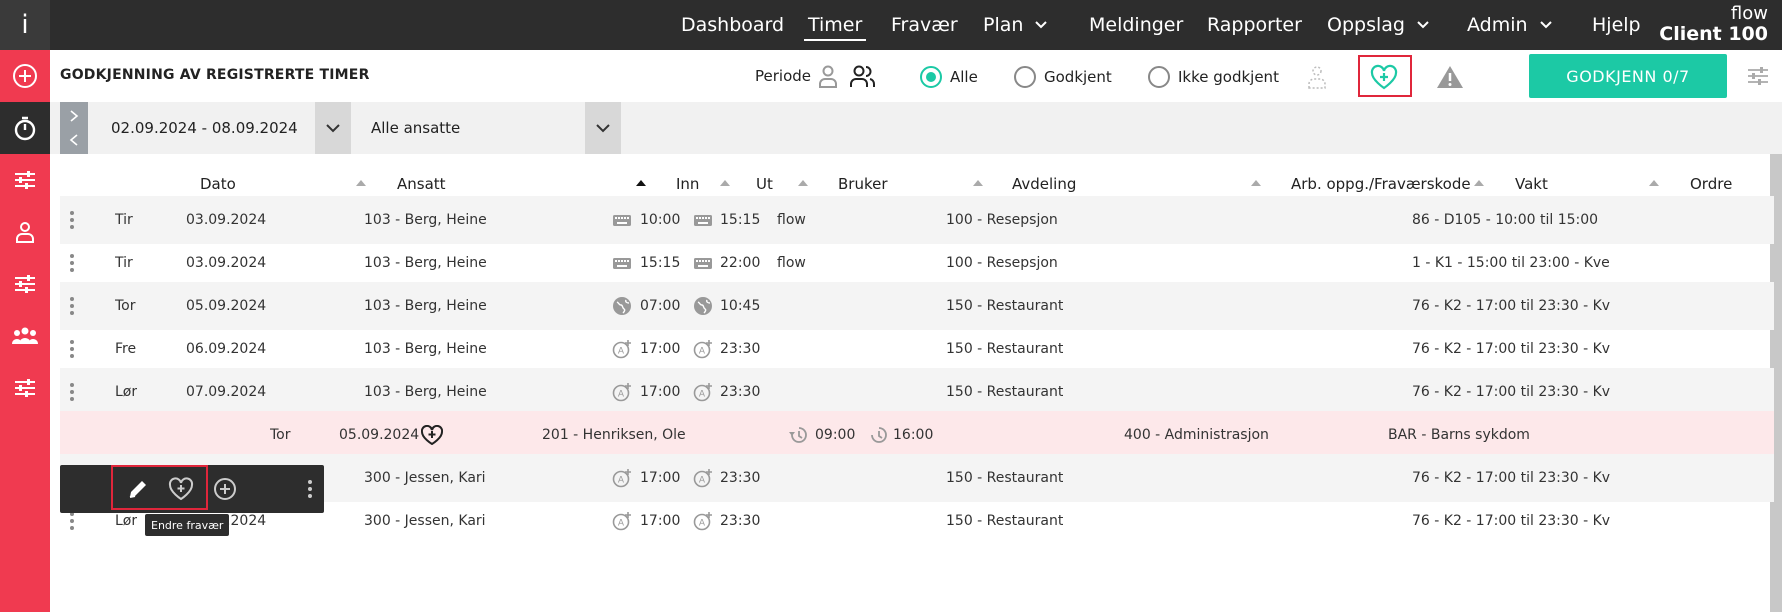 Image resolution: width=1782 pixels, height=612 pixels. What do you see at coordinates (421, 184) in the screenshot?
I see `col-header-ansatt: Ansatt` at bounding box center [421, 184].